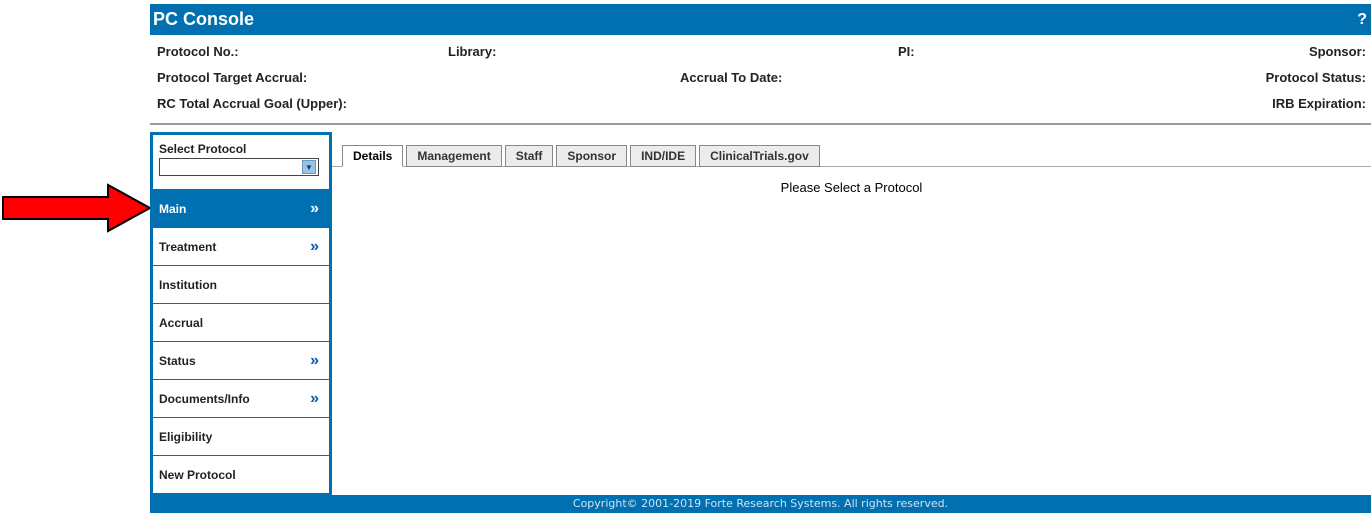  I want to click on pi-label: PI:, so click(906, 51).